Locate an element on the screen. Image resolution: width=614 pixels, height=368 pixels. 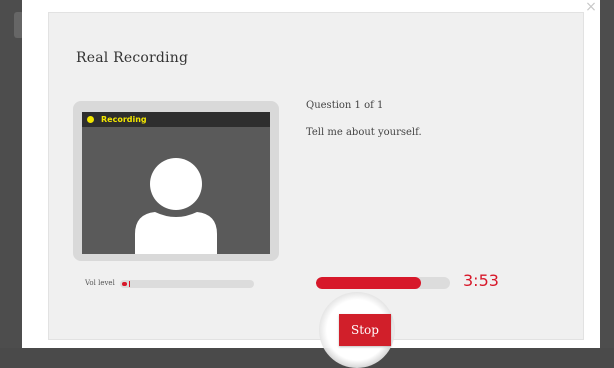
page-backdrop-right is located at coordinates (607, 174).